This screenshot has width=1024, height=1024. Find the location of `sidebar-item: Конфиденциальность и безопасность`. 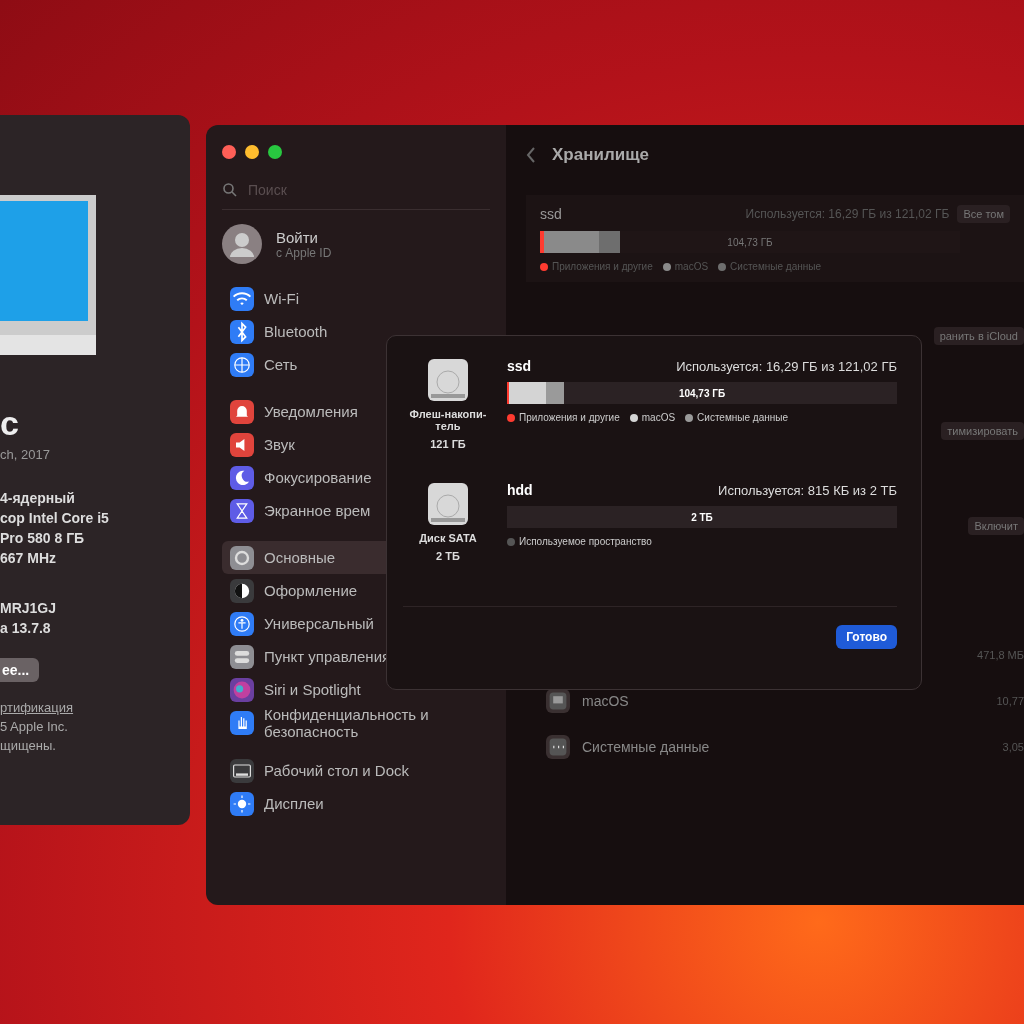

sidebar-item: Конфиденциальность и безопасность is located at coordinates (356, 723).